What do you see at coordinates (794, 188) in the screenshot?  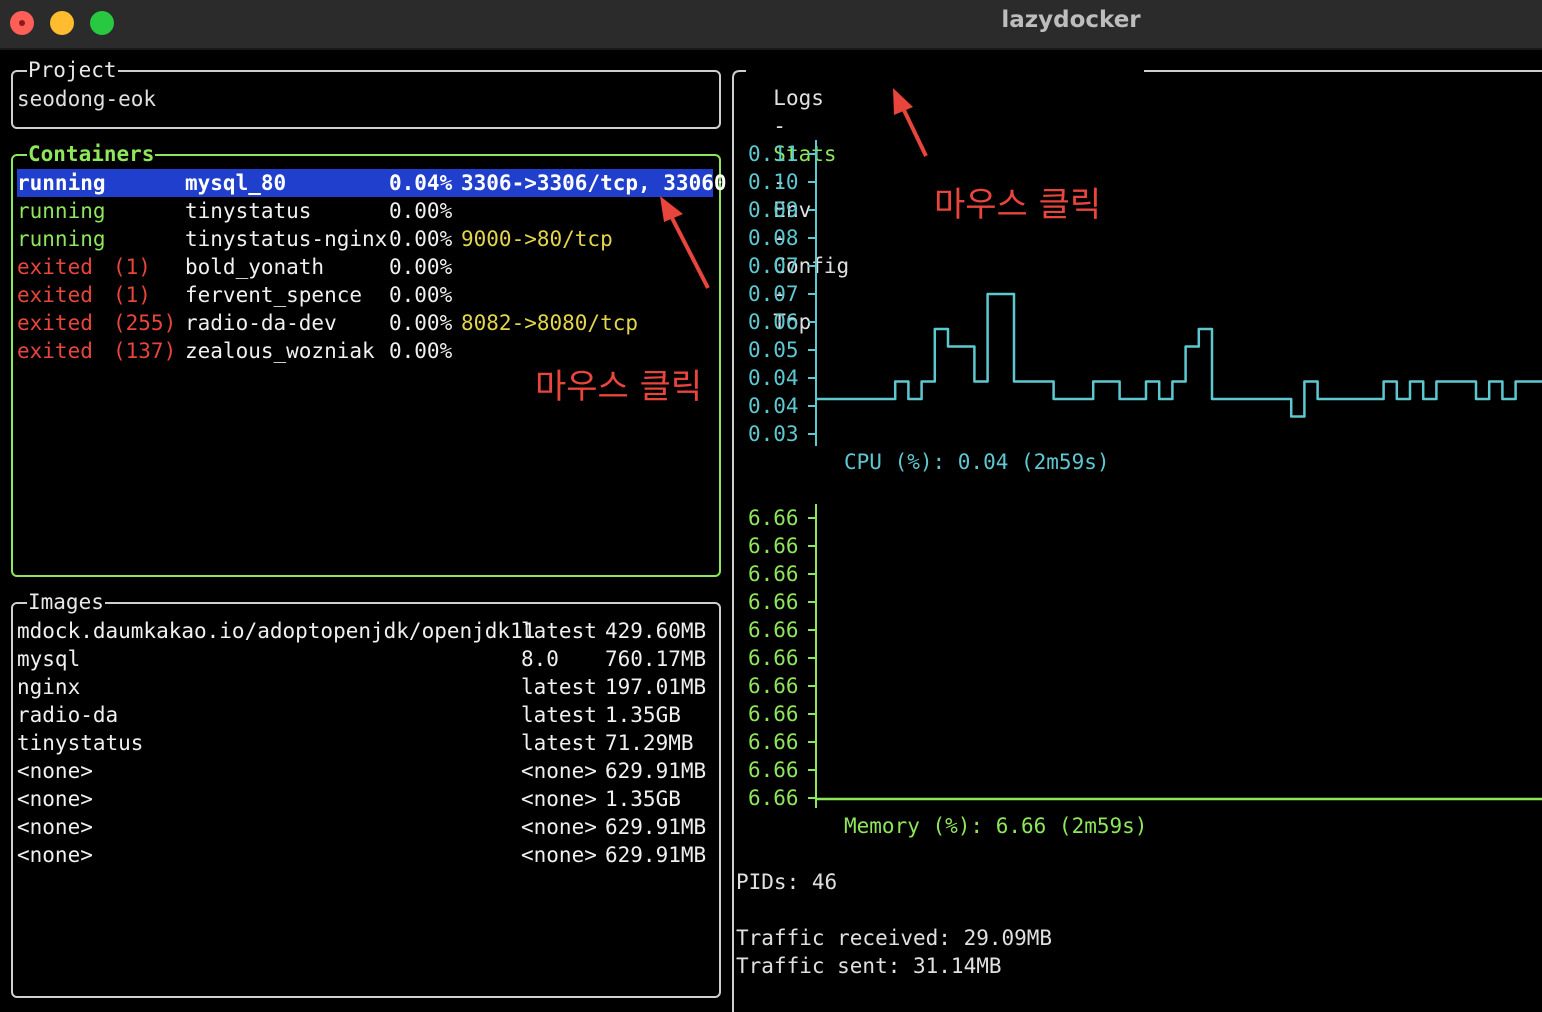 I see `annotation-arrows` at bounding box center [794, 188].